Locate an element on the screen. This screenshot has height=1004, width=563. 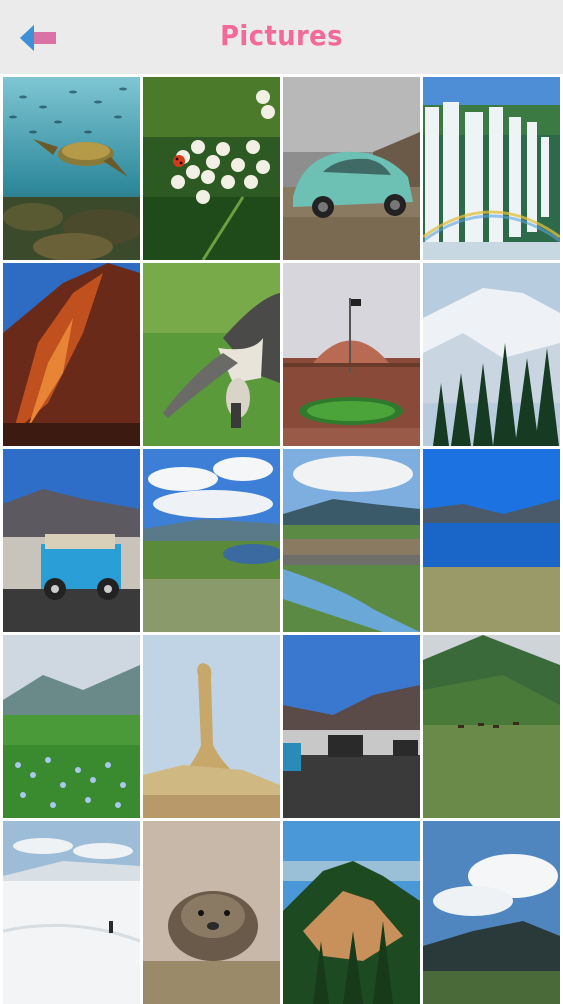
photo-snow-field-person is located at coordinates (71, 912).